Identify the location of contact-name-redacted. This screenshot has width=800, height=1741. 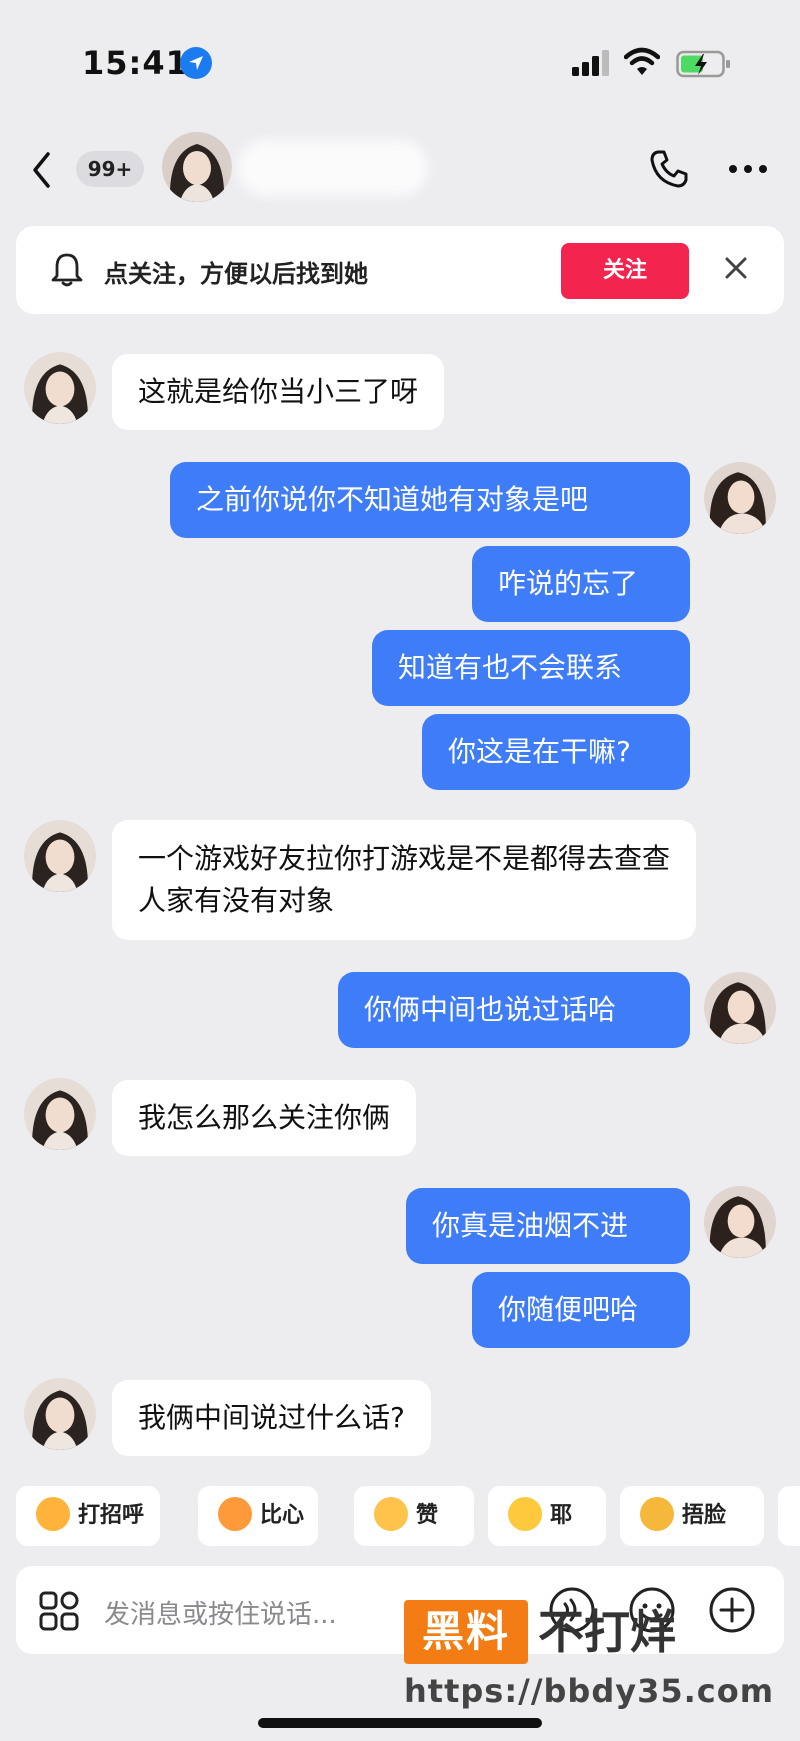
(333, 168).